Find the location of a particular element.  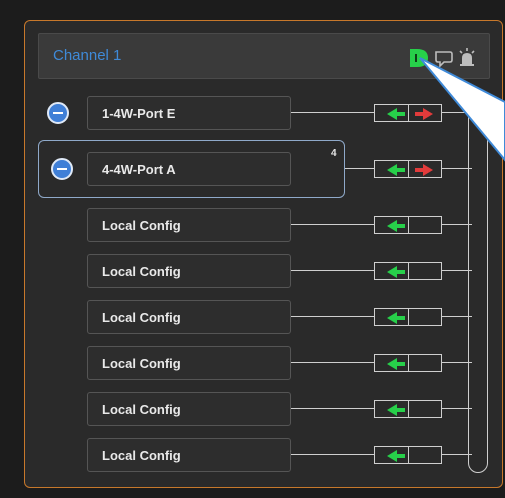

green-d-icon is located at coordinates (419, 58).